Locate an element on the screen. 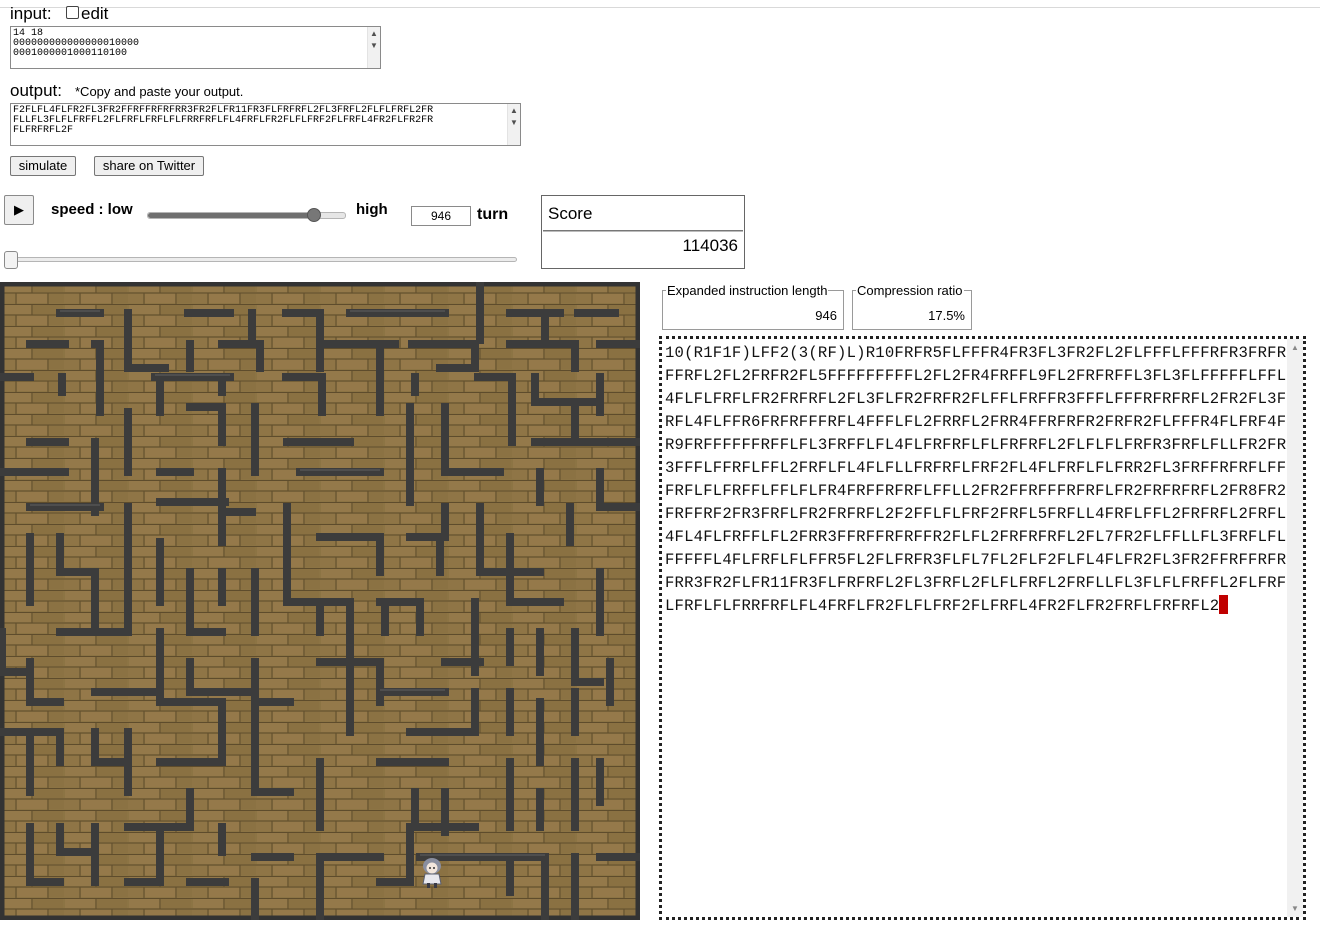 The height and width of the screenshot is (927, 1320). score-label: Score is located at coordinates (643, 214).